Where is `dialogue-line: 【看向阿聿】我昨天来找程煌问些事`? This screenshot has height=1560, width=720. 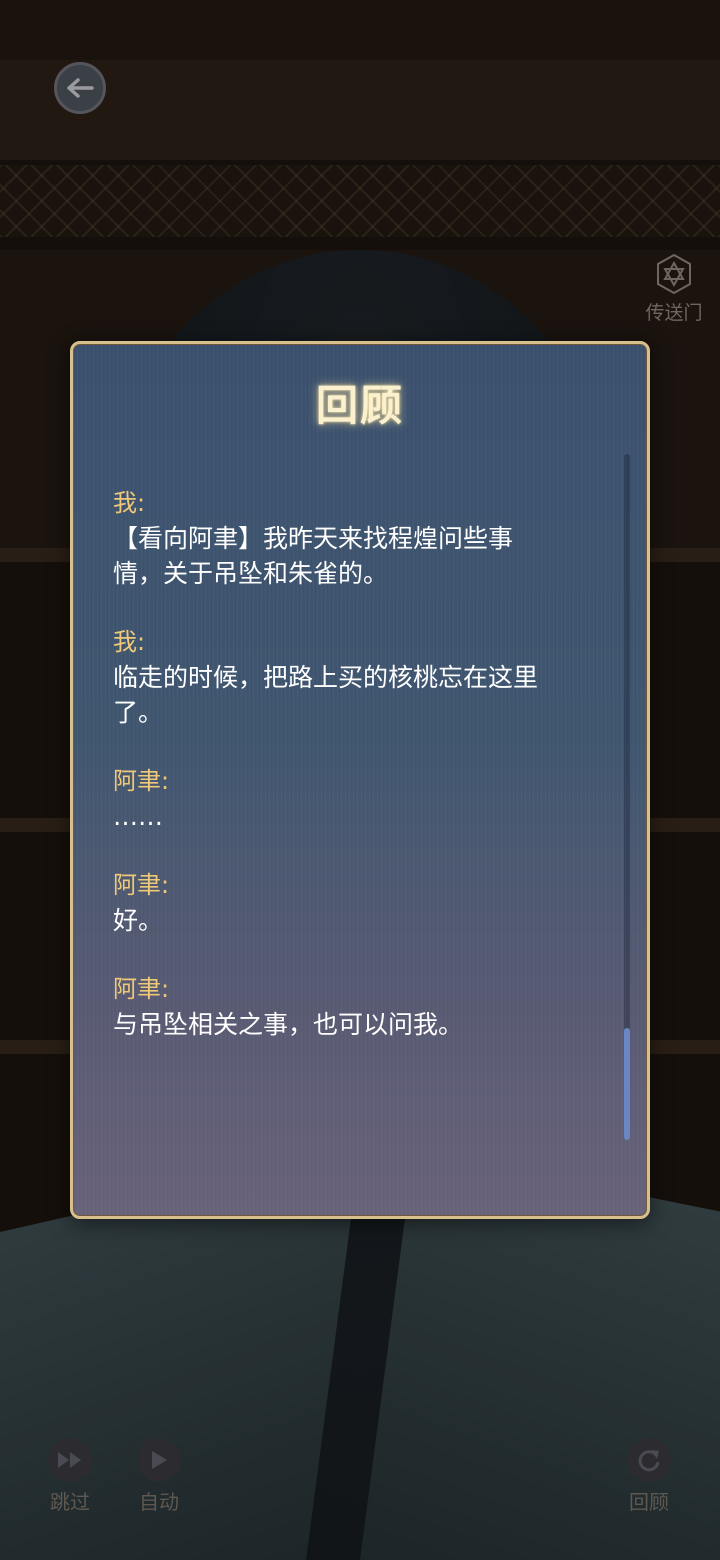 dialogue-line: 【看向阿聿】我昨天来找程煌问些事 is located at coordinates (313, 538).